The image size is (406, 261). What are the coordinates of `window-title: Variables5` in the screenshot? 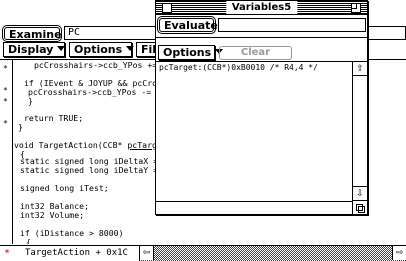 It's located at (261, 7).